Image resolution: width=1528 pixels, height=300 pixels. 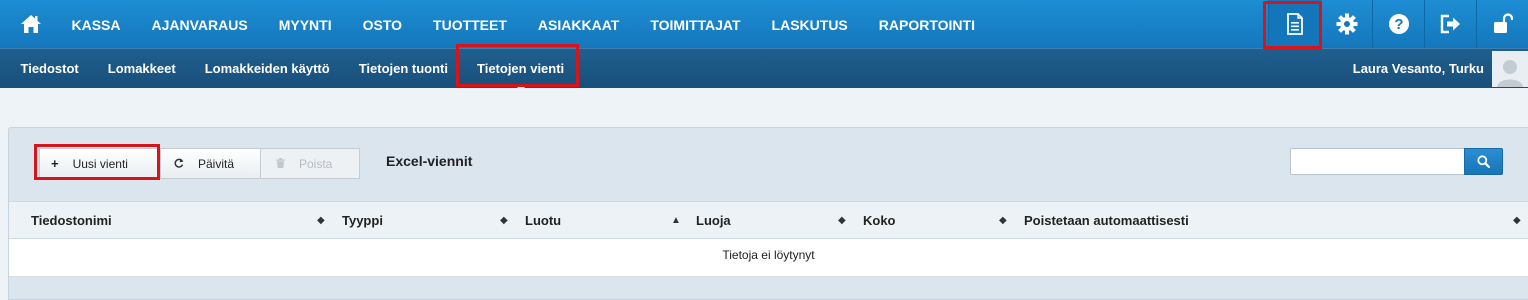 I want to click on tab-tiedostot: Tiedostot, so click(x=49, y=69).